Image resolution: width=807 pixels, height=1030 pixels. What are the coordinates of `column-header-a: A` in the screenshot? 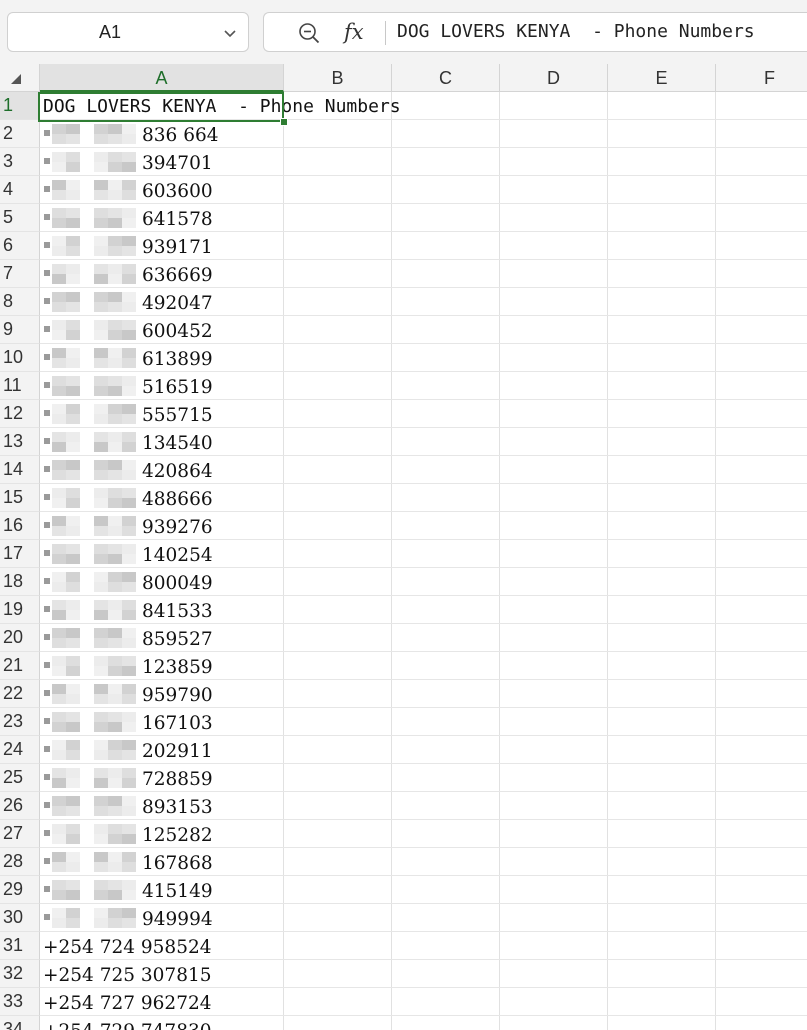 It's located at (162, 78).